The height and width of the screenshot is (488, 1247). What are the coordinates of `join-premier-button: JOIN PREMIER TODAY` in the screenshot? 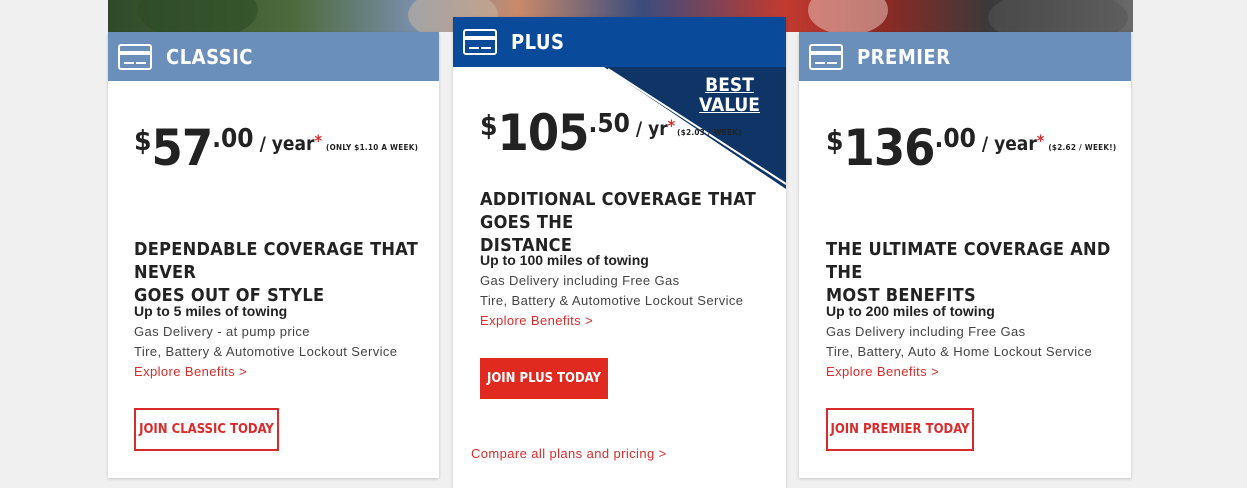 It's located at (900, 429).